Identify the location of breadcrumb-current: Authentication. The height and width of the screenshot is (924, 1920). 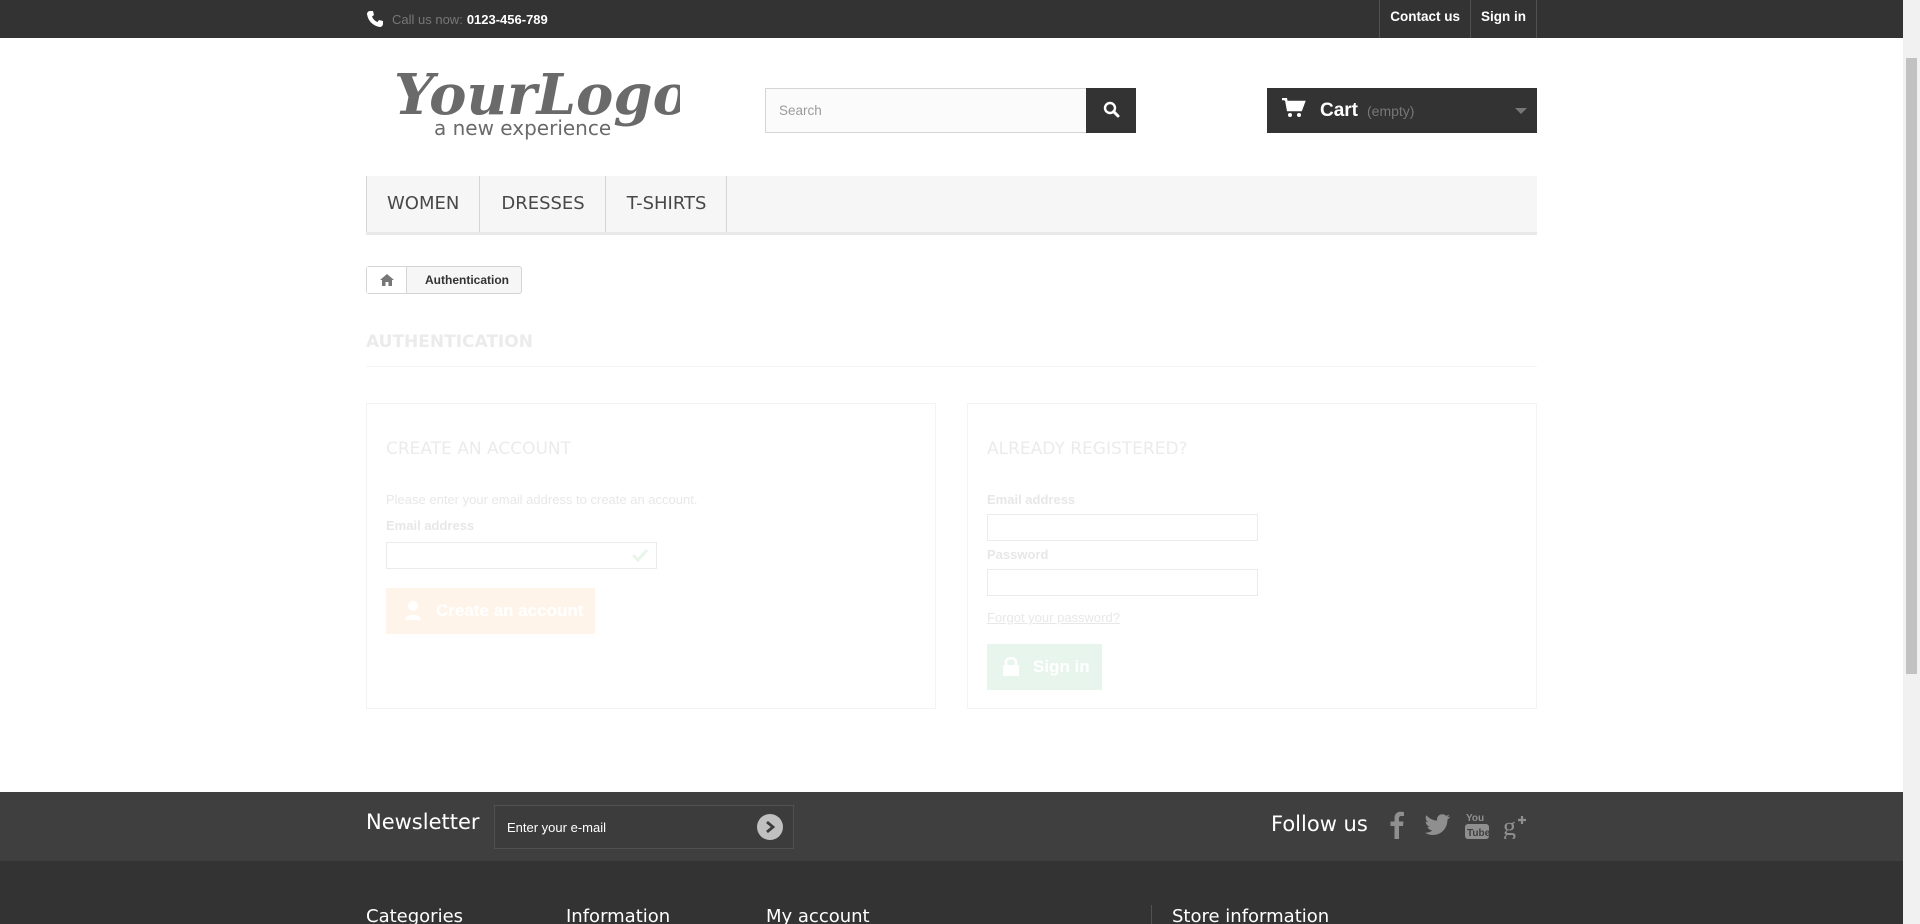
(467, 280).